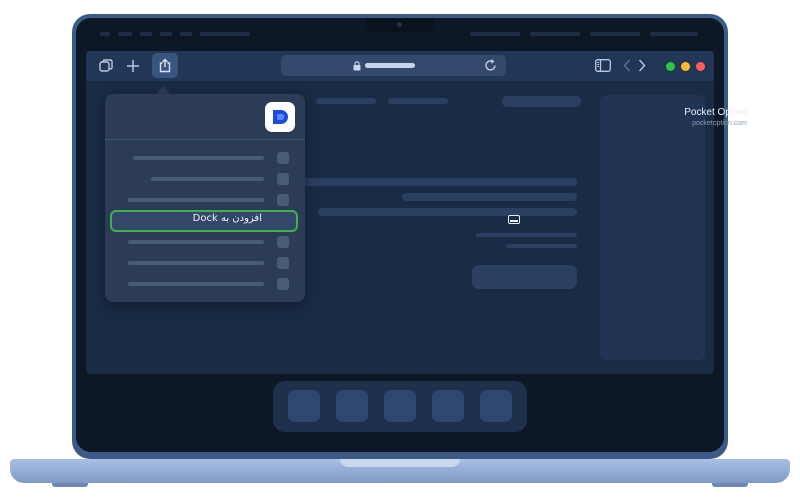 This screenshot has width=800, height=500. Describe the element at coordinates (670, 66) in the screenshot. I see `zoom-button` at that location.